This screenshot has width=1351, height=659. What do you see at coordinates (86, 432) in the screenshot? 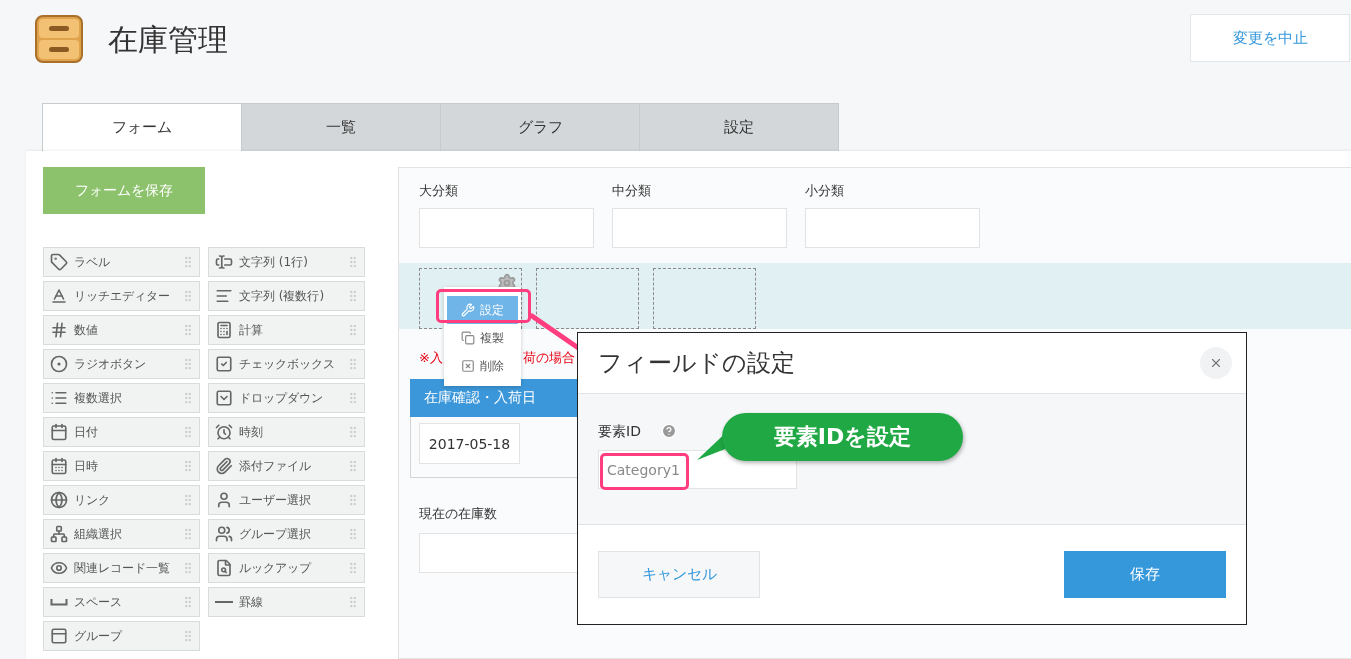
I see `palette-label: 日付` at bounding box center [86, 432].